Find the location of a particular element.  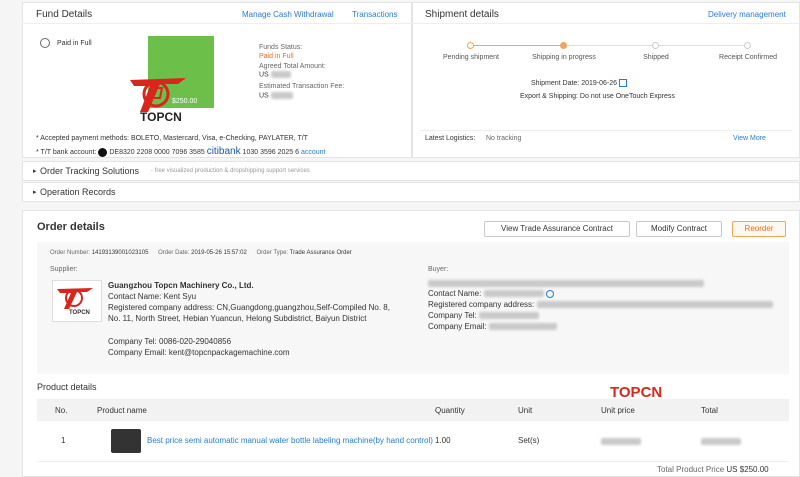

buyer-address: Registered company address: is located at coordinates (600, 304).